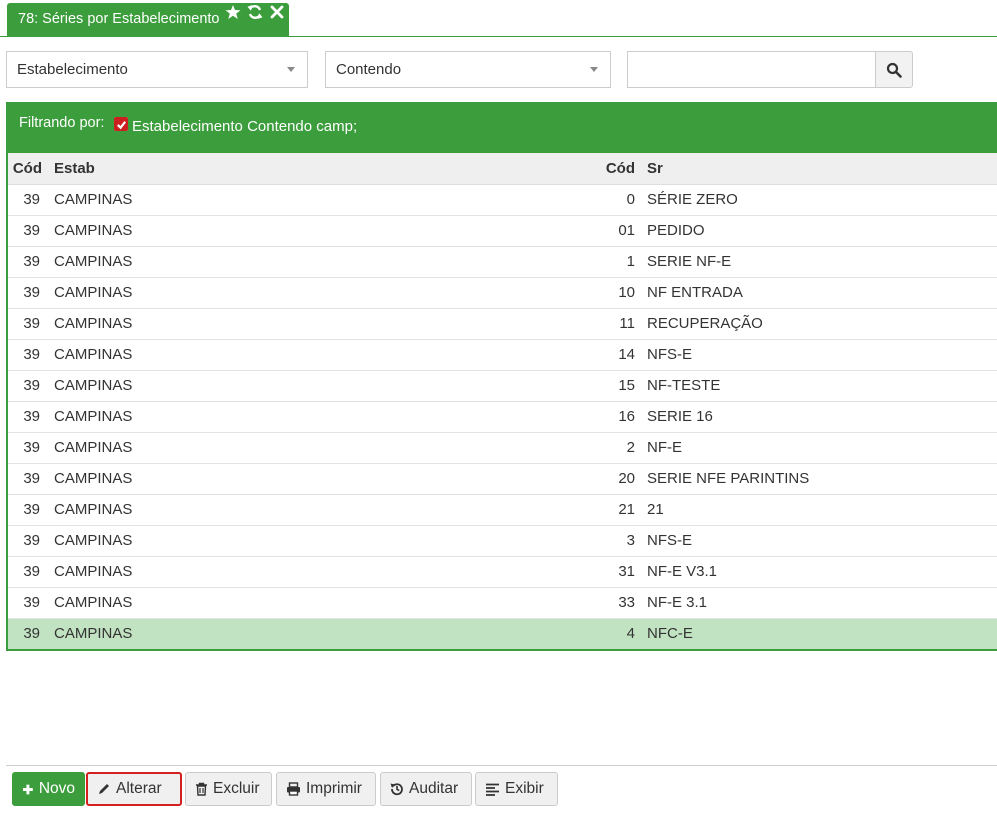 The width and height of the screenshot is (997, 820). I want to click on cell-sr: NFC-E, so click(820, 633).